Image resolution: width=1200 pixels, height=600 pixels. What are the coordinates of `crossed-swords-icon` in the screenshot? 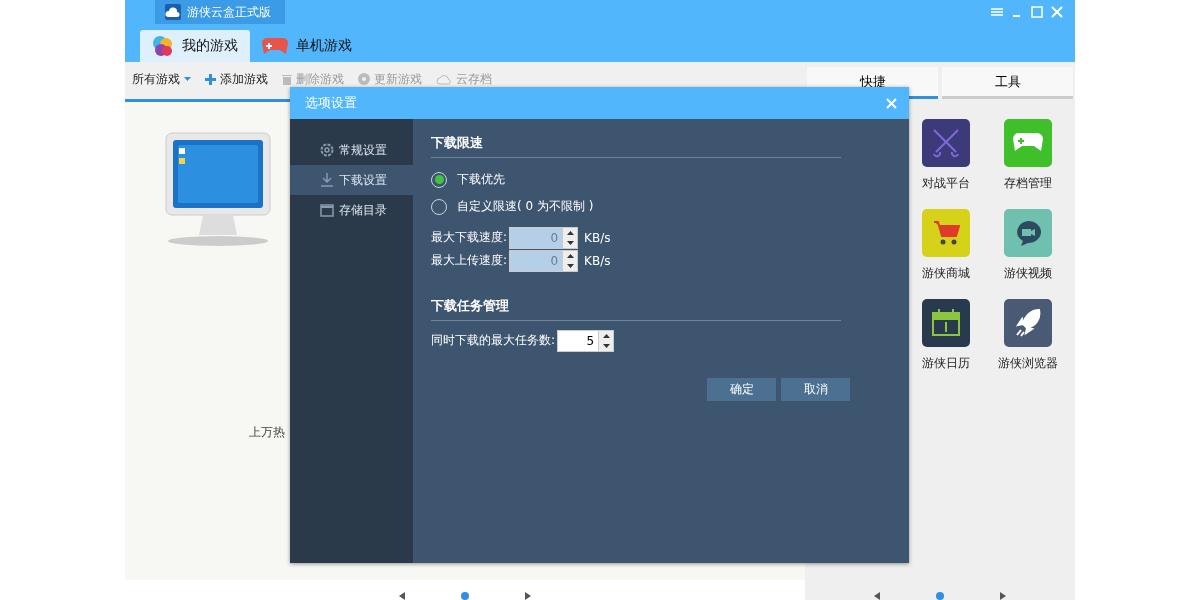 It's located at (946, 143).